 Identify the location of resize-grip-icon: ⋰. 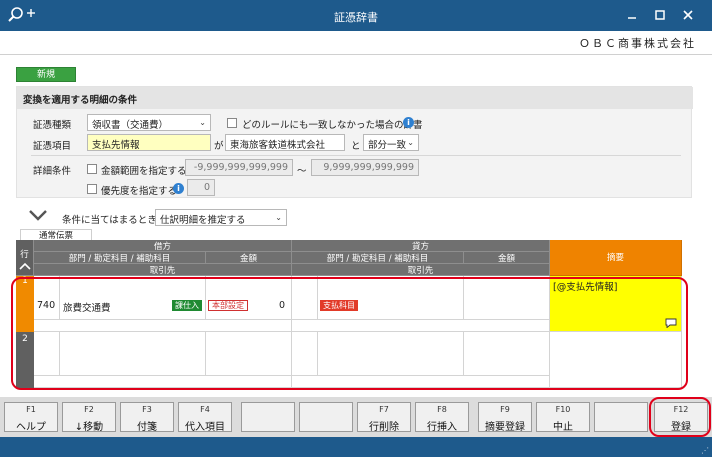
(705, 450).